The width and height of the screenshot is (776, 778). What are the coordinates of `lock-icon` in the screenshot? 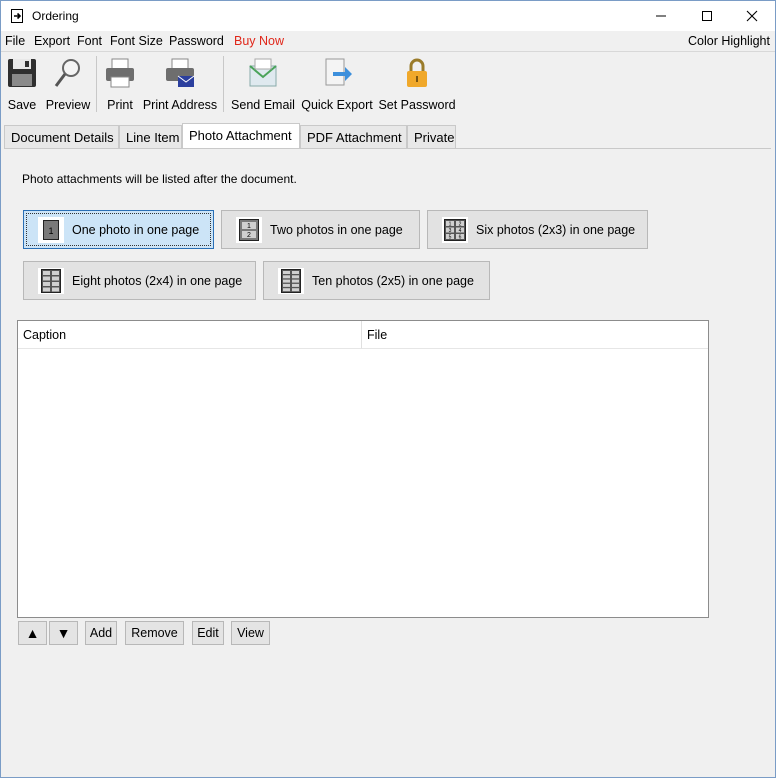 It's located at (417, 72).